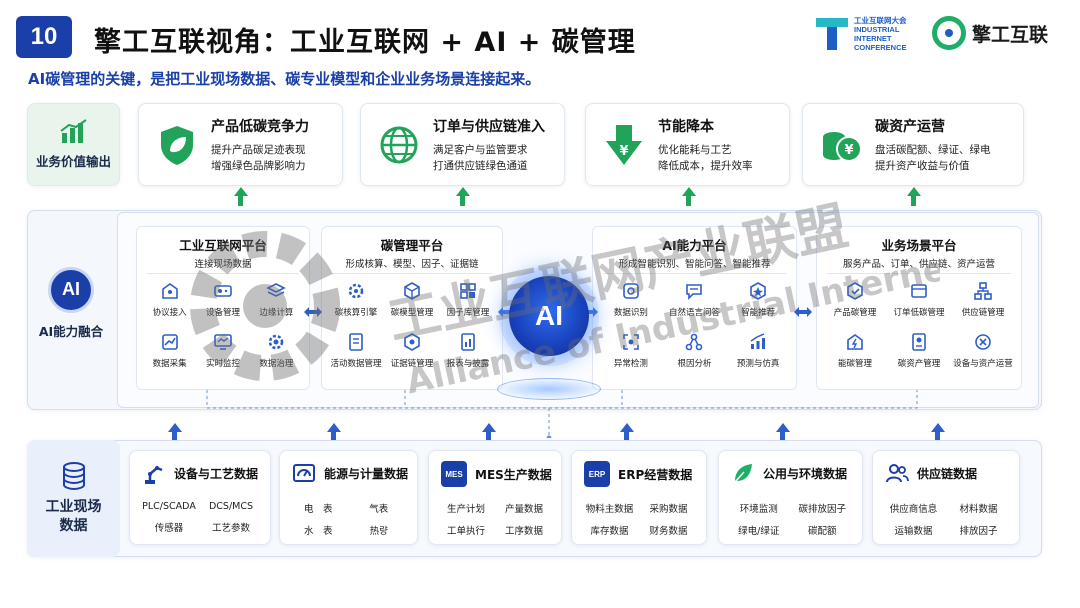 The width and height of the screenshot is (1080, 608). What do you see at coordinates (223, 245) in the screenshot?
I see `platform-title: 工业互联网平台` at bounding box center [223, 245].